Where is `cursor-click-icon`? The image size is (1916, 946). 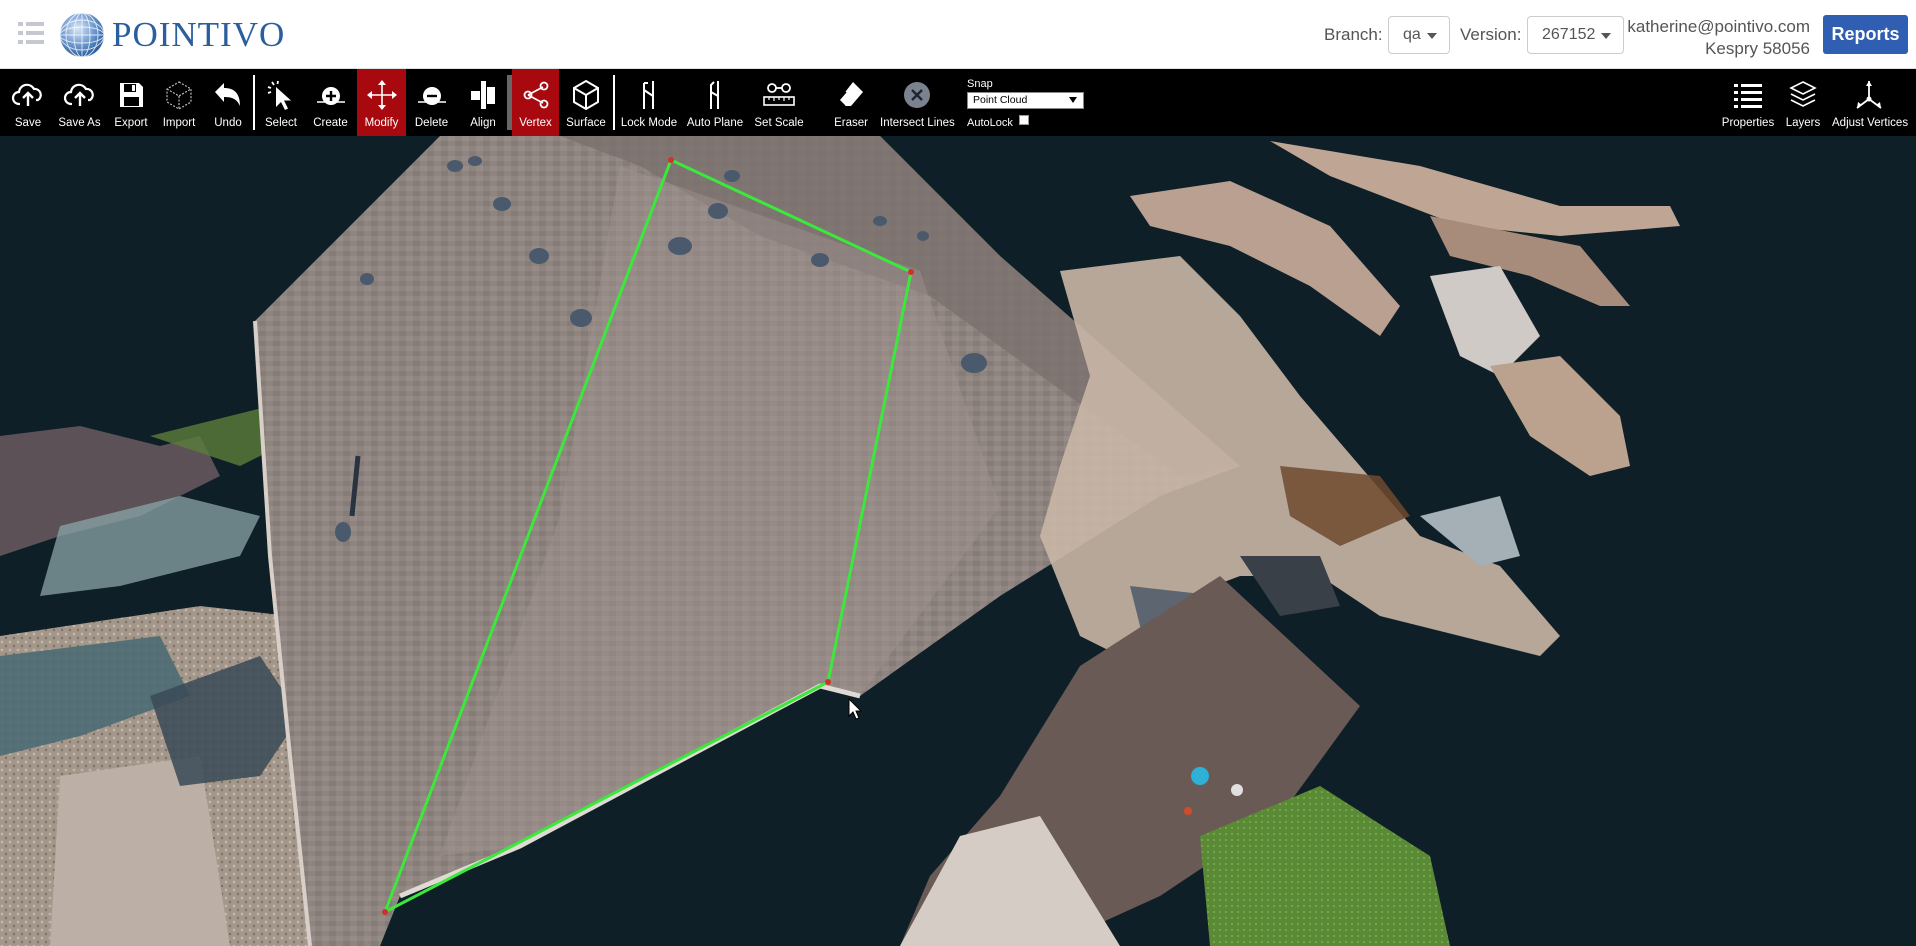
cursor-click-icon is located at coordinates (279, 95).